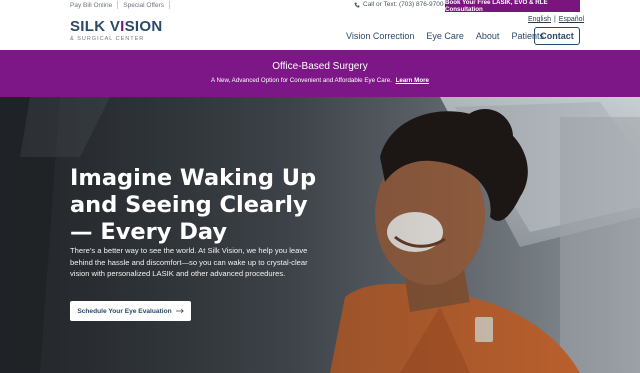 The width and height of the screenshot is (640, 373). Describe the element at coordinates (571, 19) in the screenshot. I see `lang-spanish-link: Español` at that location.